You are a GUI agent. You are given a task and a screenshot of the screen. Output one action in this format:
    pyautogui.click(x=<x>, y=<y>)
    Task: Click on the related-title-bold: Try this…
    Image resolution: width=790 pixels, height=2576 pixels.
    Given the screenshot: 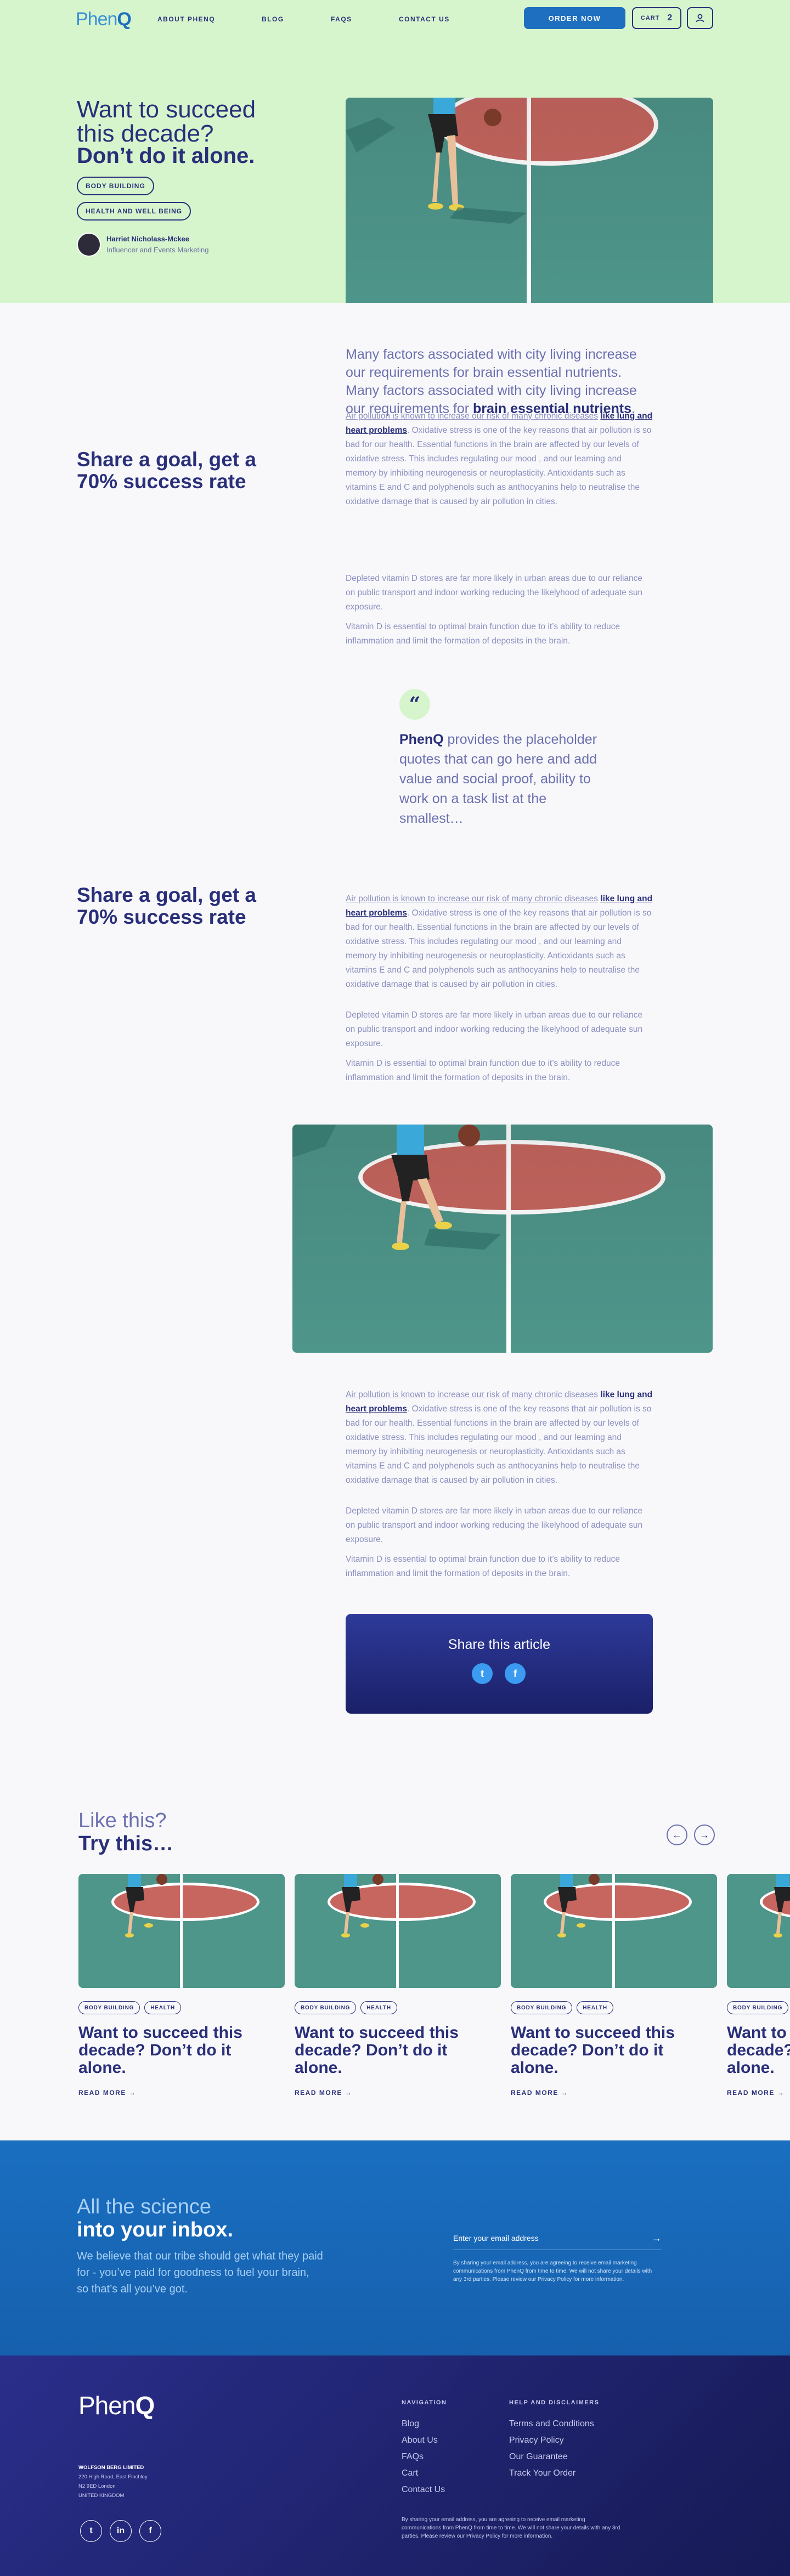 What is the action you would take?
    pyautogui.click(x=126, y=1843)
    